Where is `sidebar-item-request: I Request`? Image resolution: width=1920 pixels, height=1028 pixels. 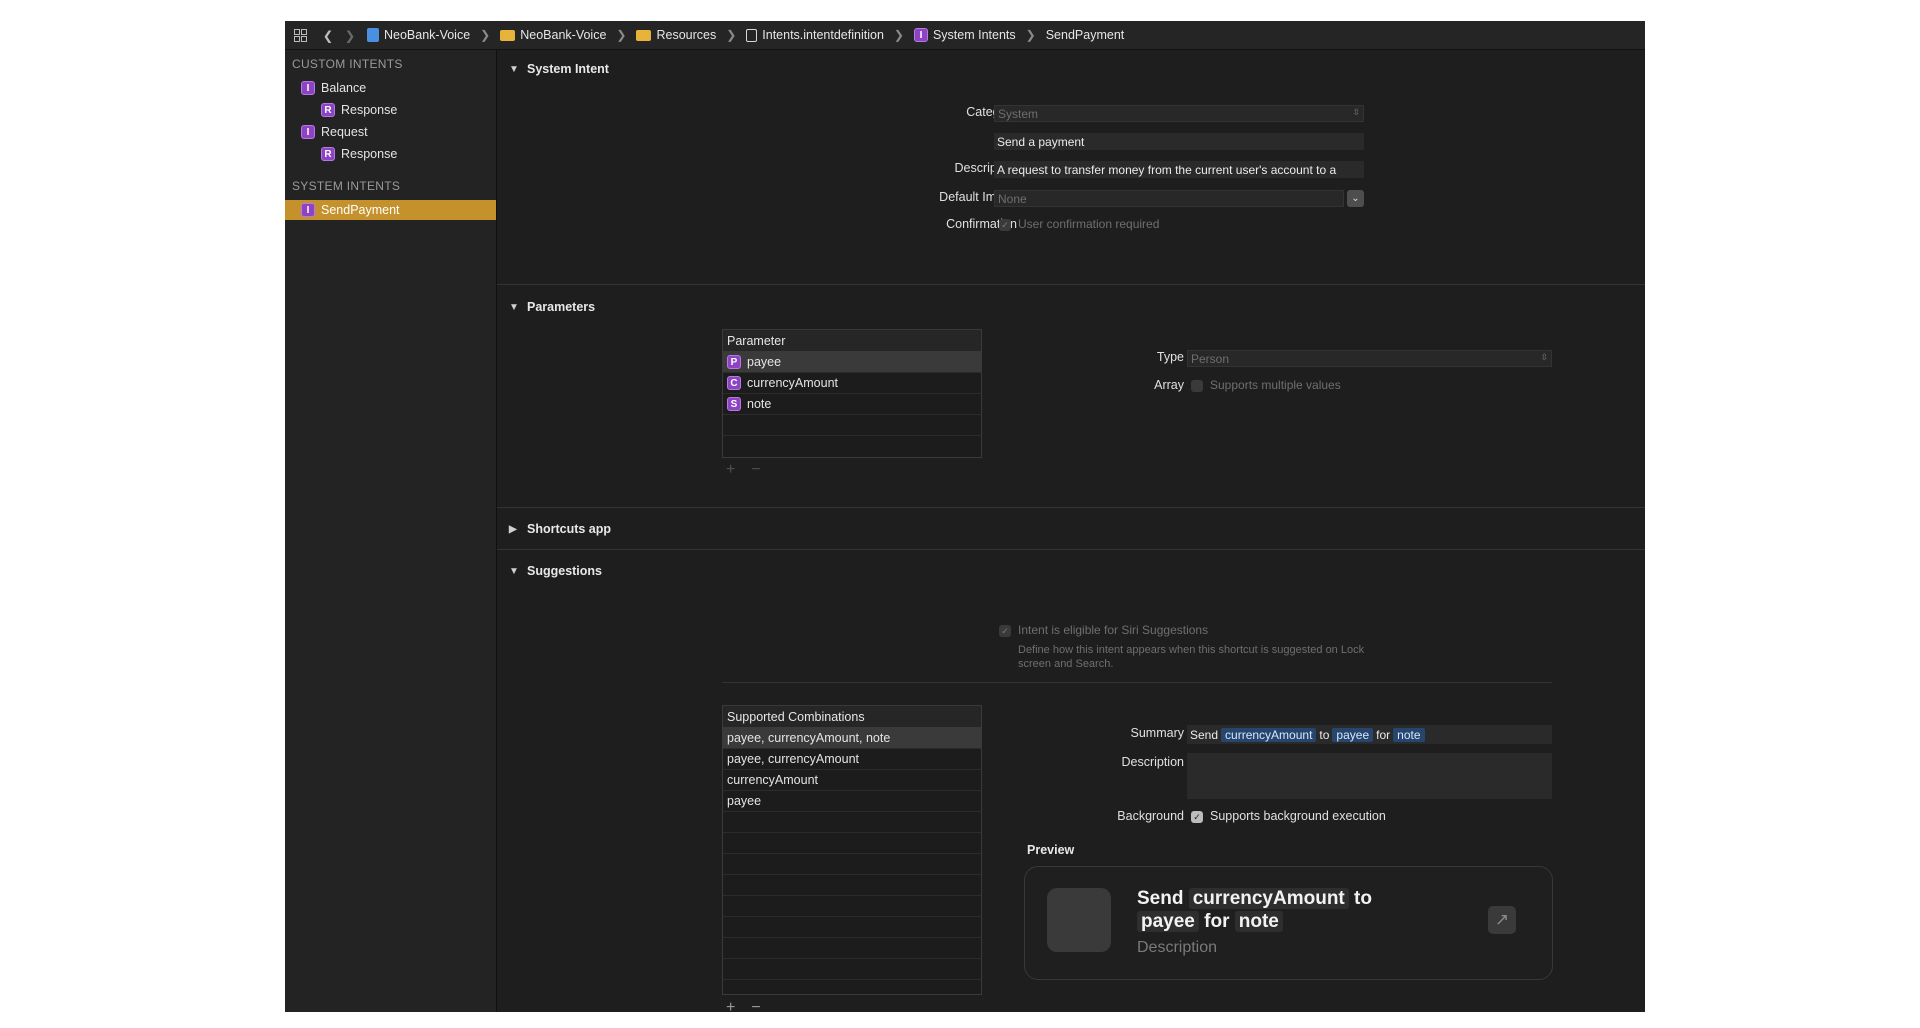
sidebar-item-request: I Request is located at coordinates (390, 132).